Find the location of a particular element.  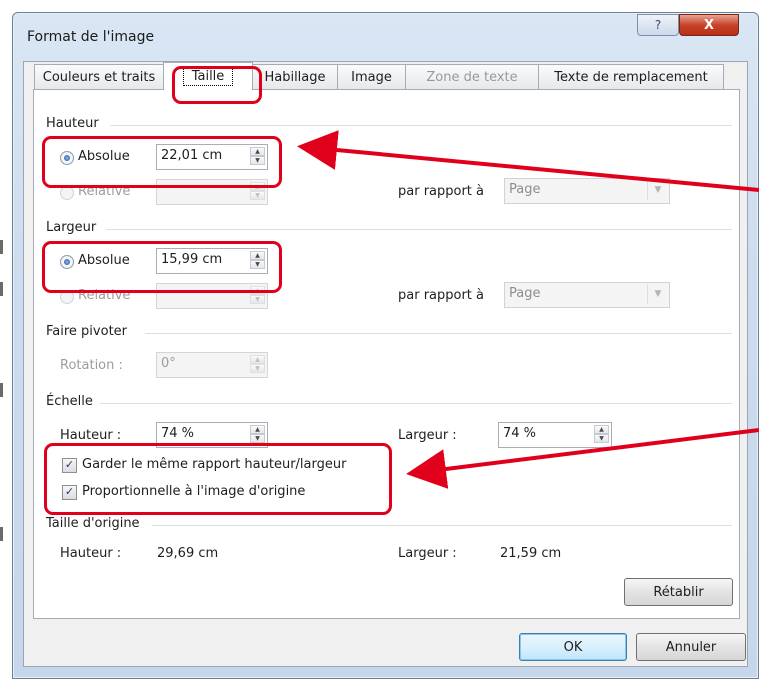

tab-couleurs-et-traits: Couleurs et traits is located at coordinates (99, 76).